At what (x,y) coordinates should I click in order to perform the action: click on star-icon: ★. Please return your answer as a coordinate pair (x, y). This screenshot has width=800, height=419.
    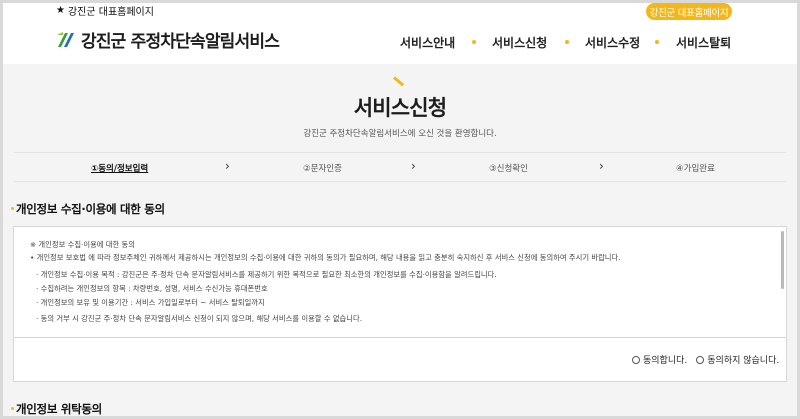
    Looking at the image, I should click on (60, 10).